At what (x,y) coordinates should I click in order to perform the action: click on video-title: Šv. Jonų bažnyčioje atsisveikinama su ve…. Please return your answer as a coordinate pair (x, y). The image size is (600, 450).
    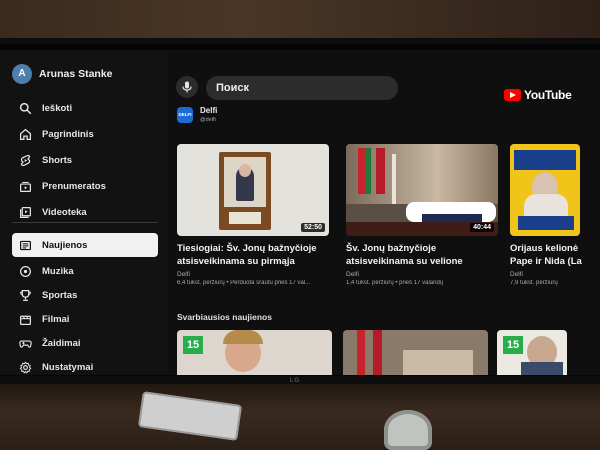
    Looking at the image, I should click on (404, 255).